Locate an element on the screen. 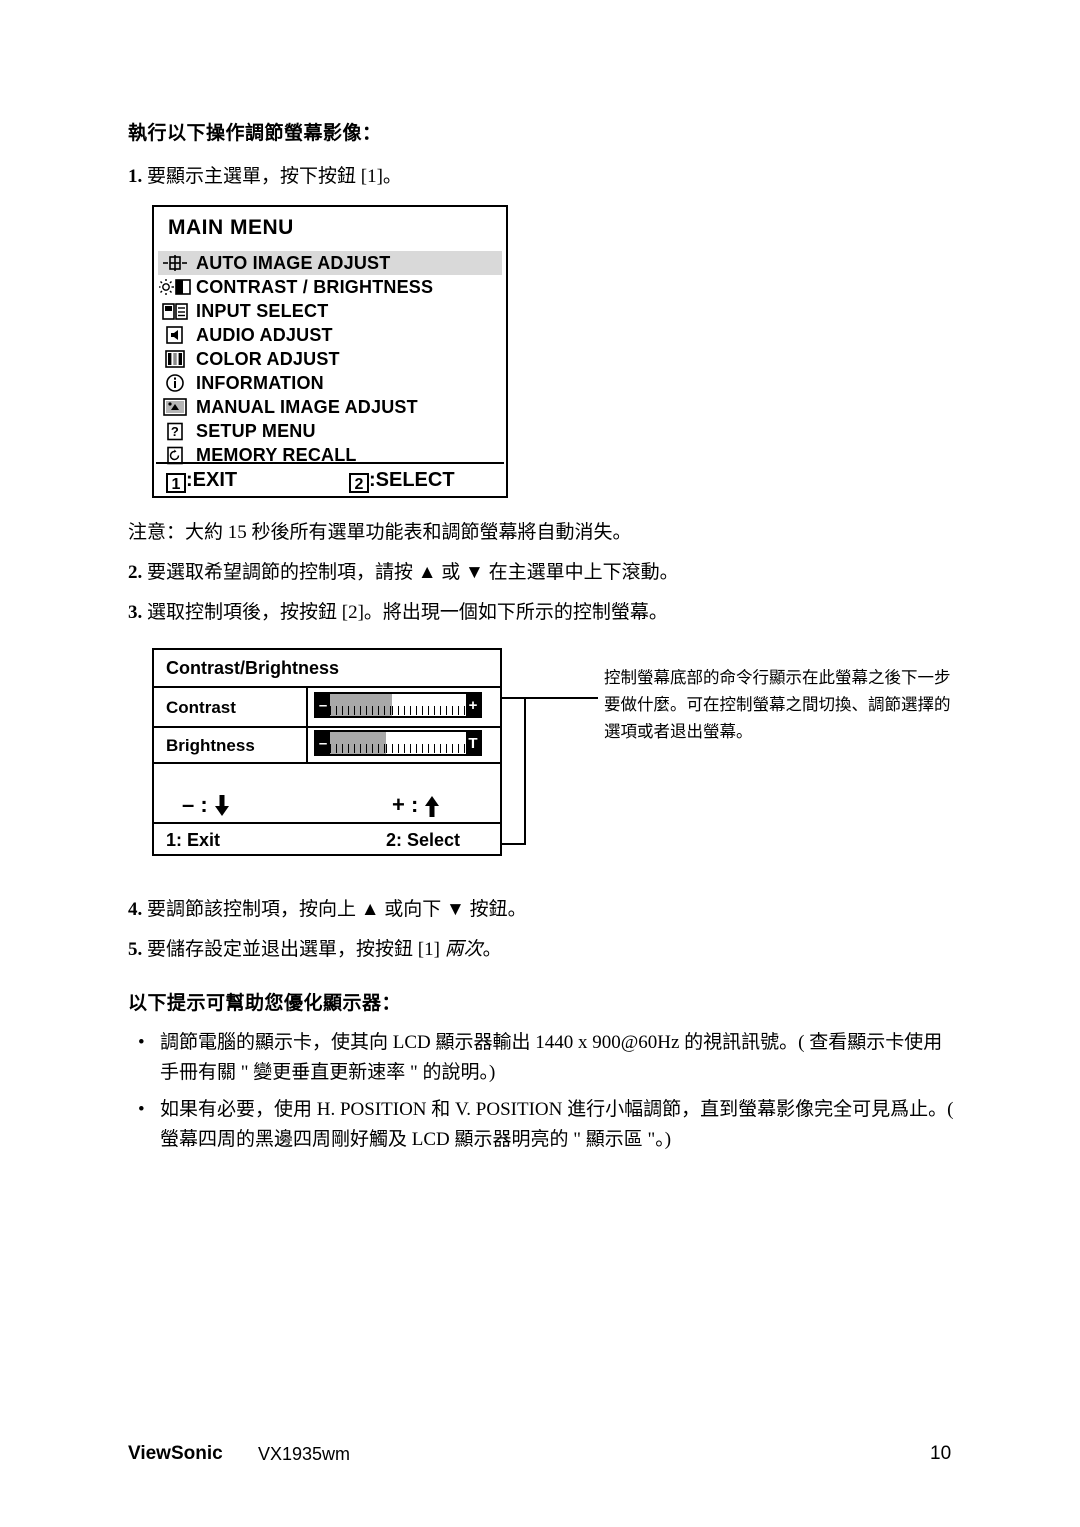  contrast-ticks-filled is located at coordinates (361, 710).